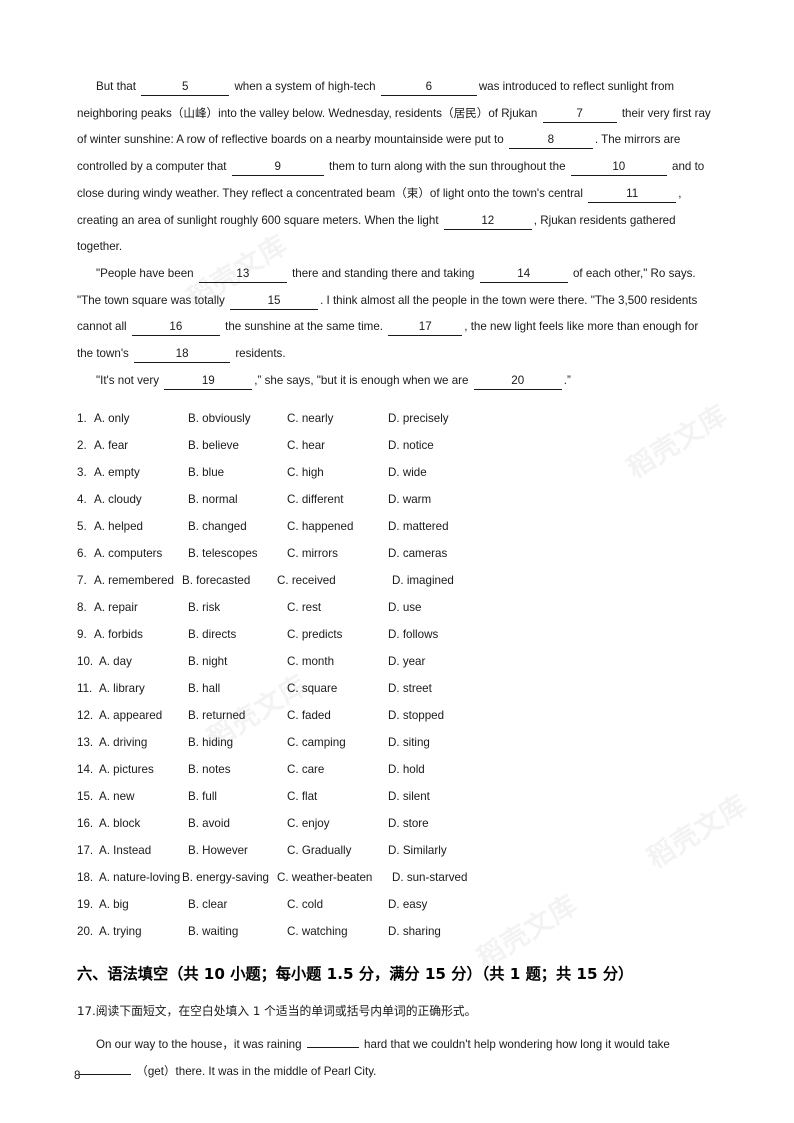 This screenshot has height=1123, width=794. What do you see at coordinates (207, 661) in the screenshot?
I see `option-choice-b: B. night` at bounding box center [207, 661].